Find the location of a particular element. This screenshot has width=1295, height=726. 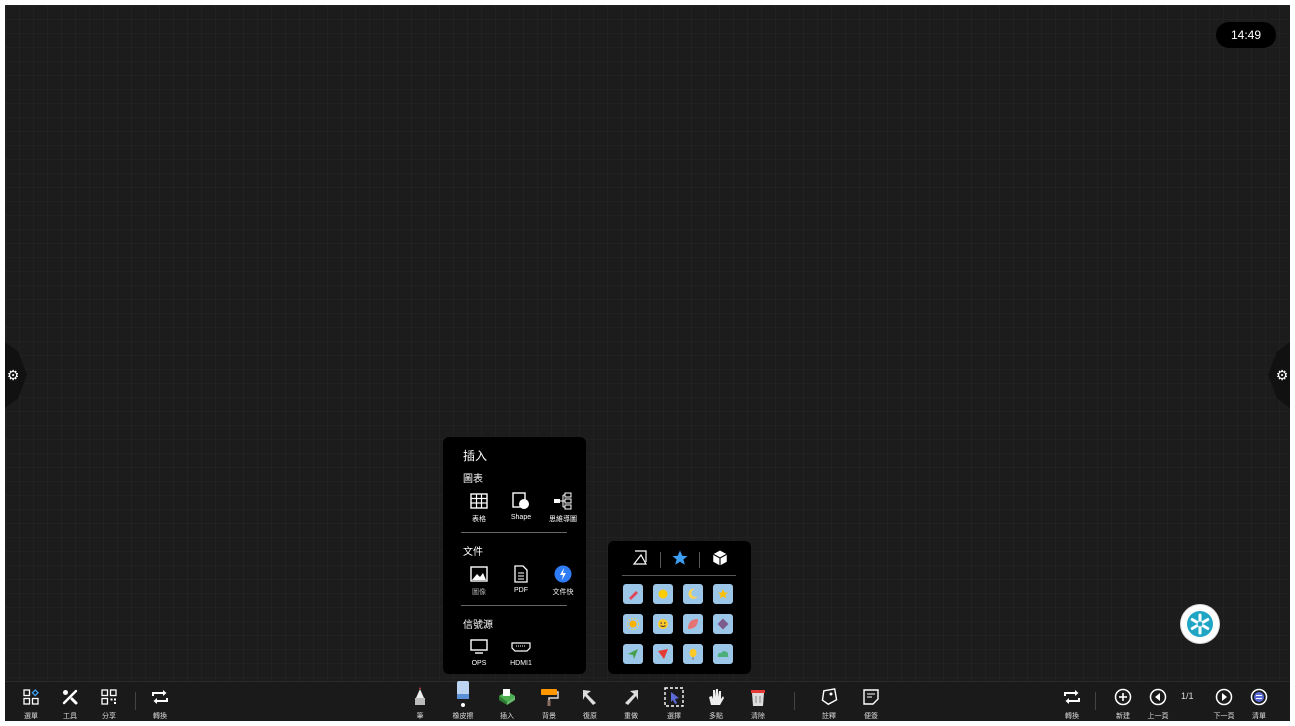

new-page-button: 新建 is located at coordinates (1123, 703).